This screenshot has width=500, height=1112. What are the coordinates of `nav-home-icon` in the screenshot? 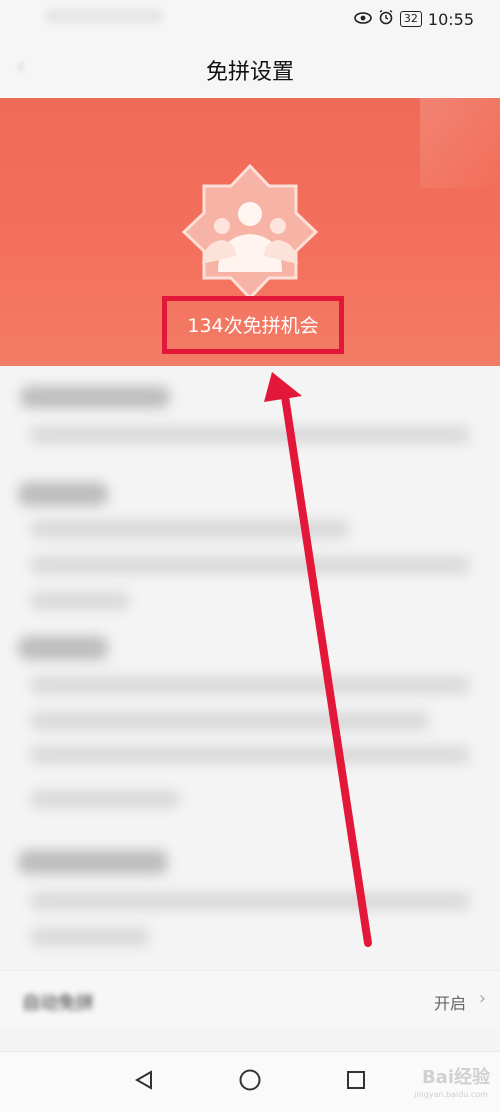 It's located at (250, 1080).